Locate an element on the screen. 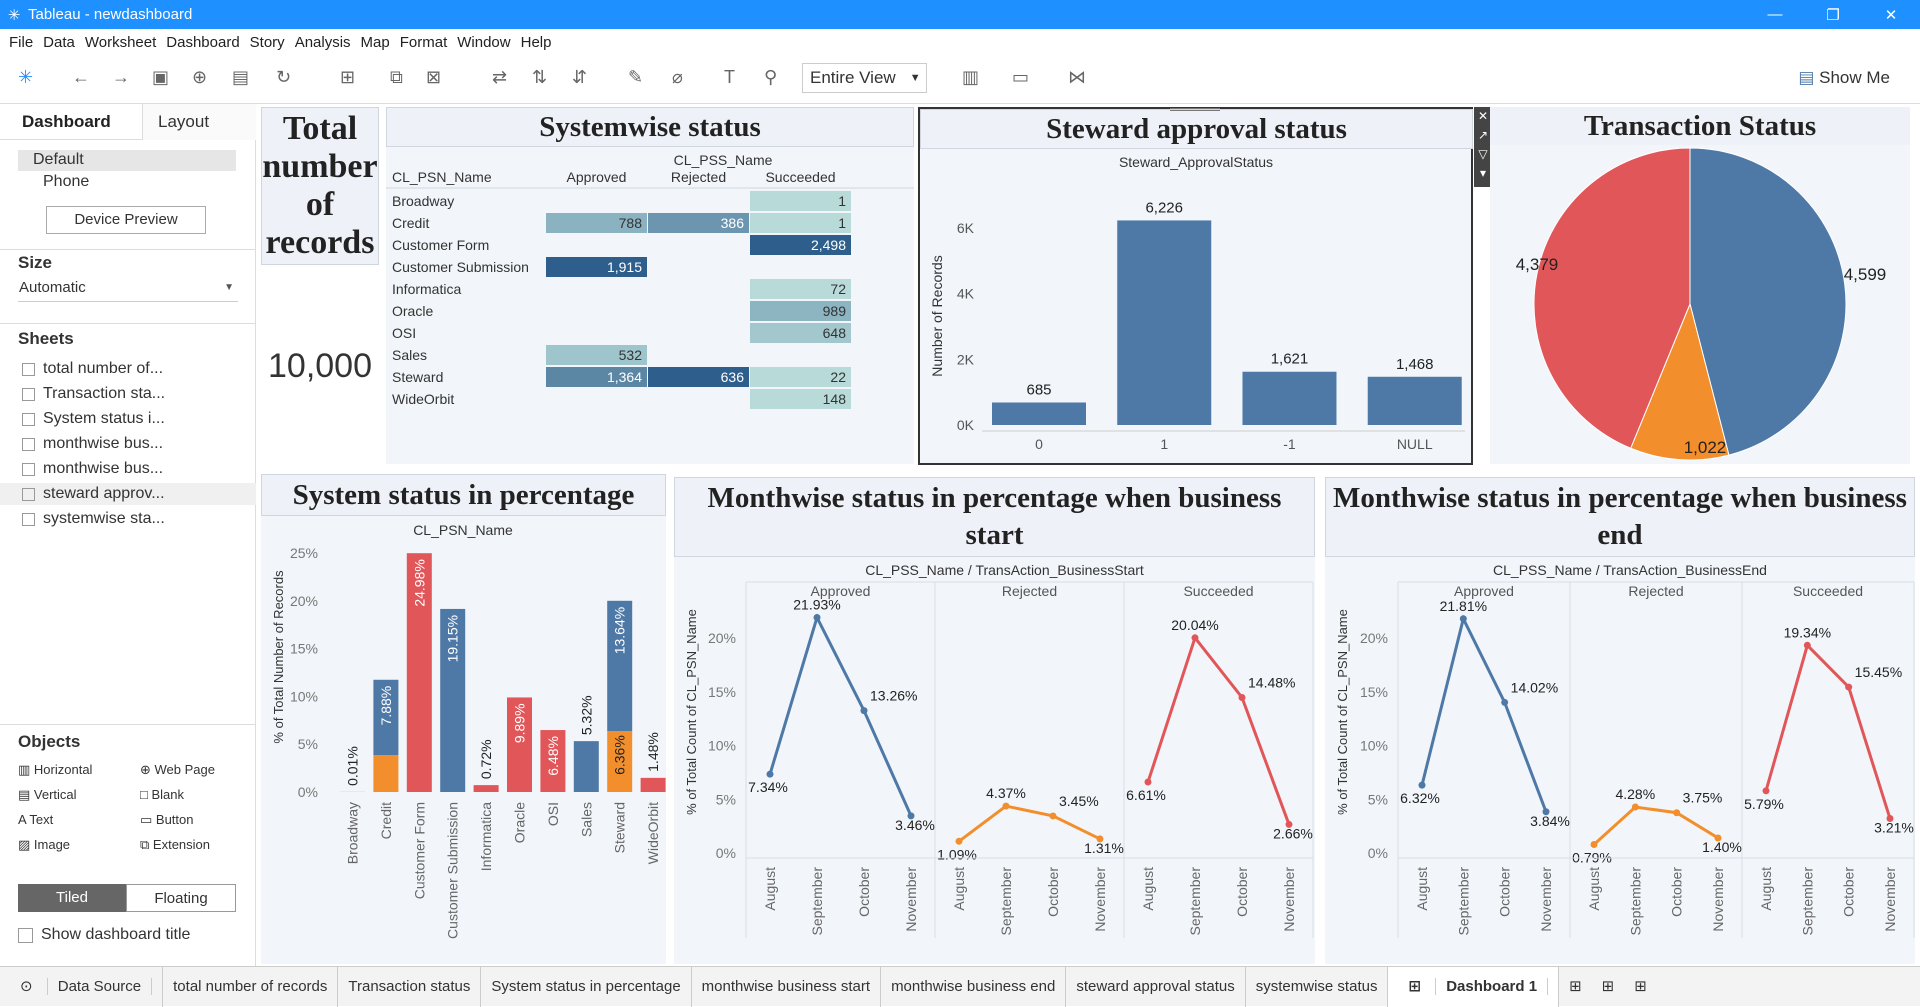 This screenshot has width=1920, height=1007. new-story-tab-icon: ⊞ is located at coordinates (1640, 987).